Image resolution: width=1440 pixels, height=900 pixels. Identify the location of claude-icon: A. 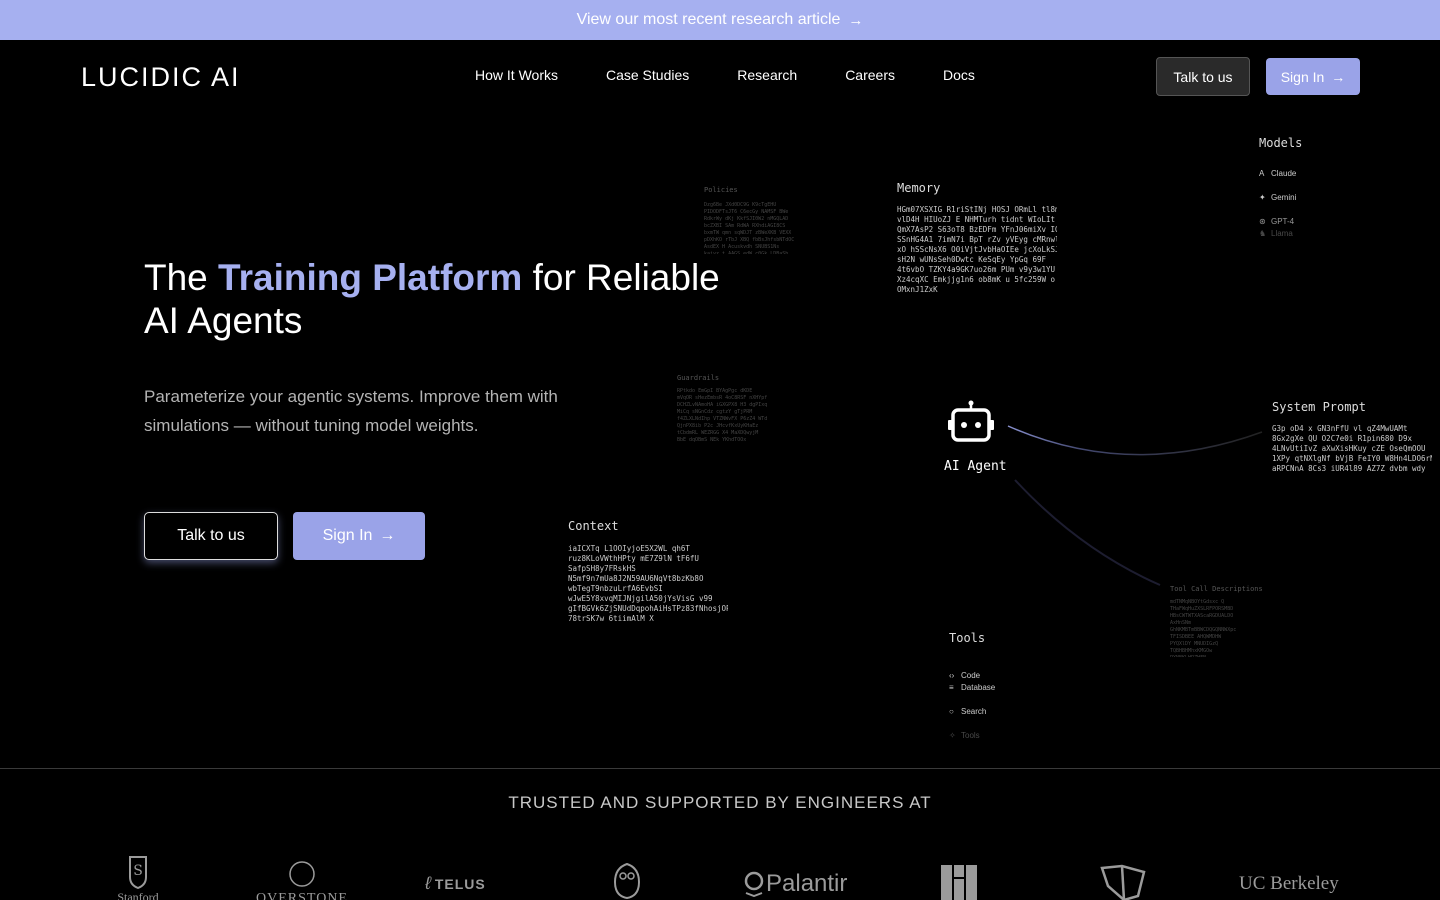
(1262, 173).